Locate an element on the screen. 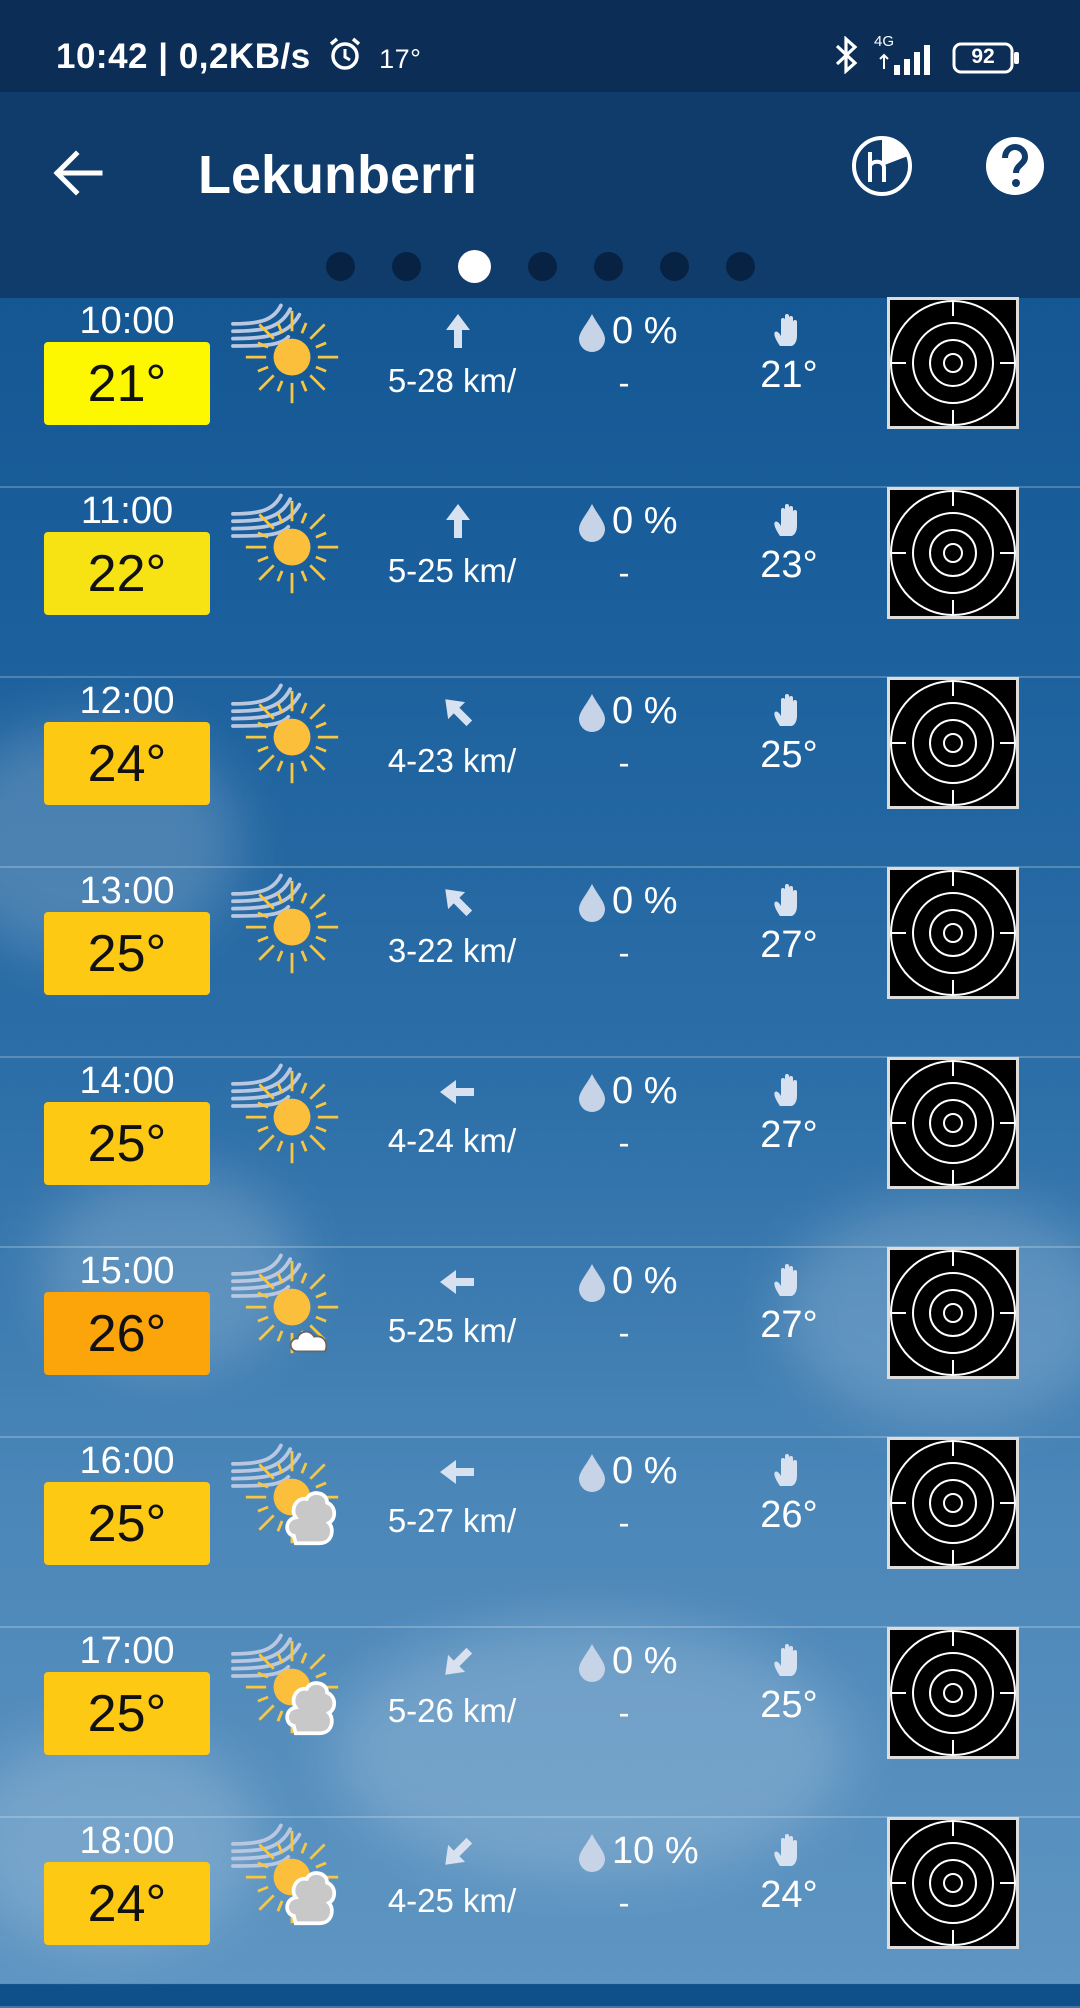 The image size is (1080, 2008). hour-label: 16:00 is located at coordinates (127, 1461).